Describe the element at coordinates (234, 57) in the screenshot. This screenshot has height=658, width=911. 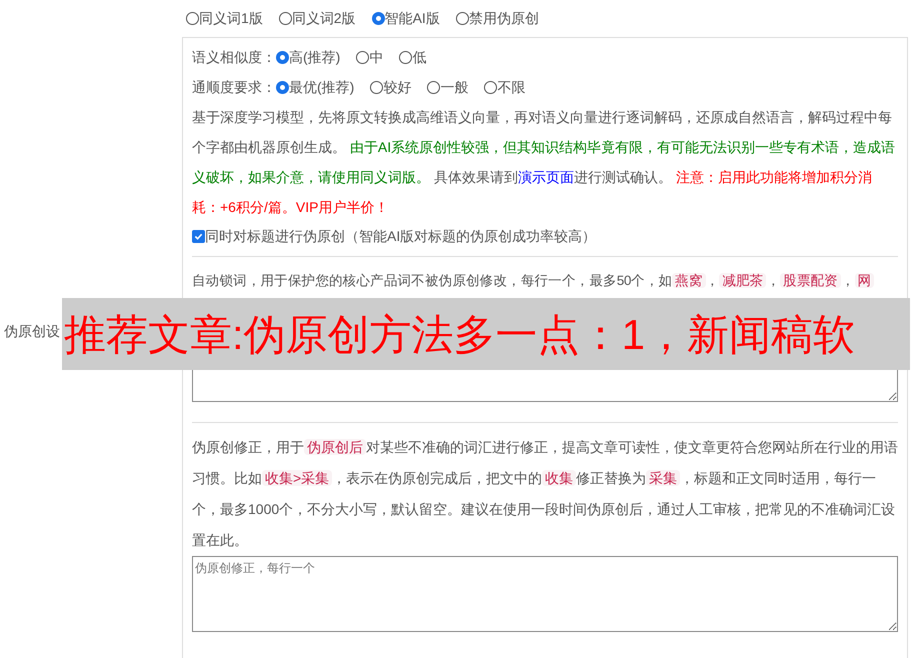
I see `setting-label: 语义相似度：` at that location.